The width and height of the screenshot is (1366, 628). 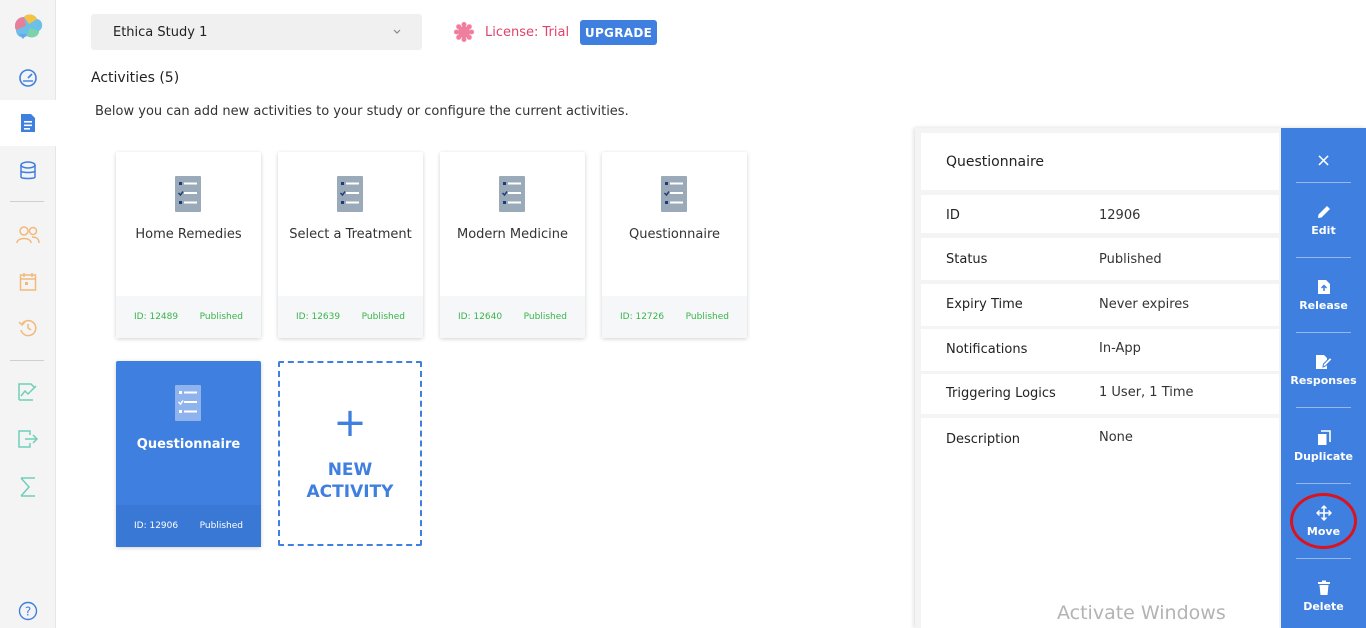 What do you see at coordinates (28, 328) in the screenshot?
I see `history-icon` at bounding box center [28, 328].